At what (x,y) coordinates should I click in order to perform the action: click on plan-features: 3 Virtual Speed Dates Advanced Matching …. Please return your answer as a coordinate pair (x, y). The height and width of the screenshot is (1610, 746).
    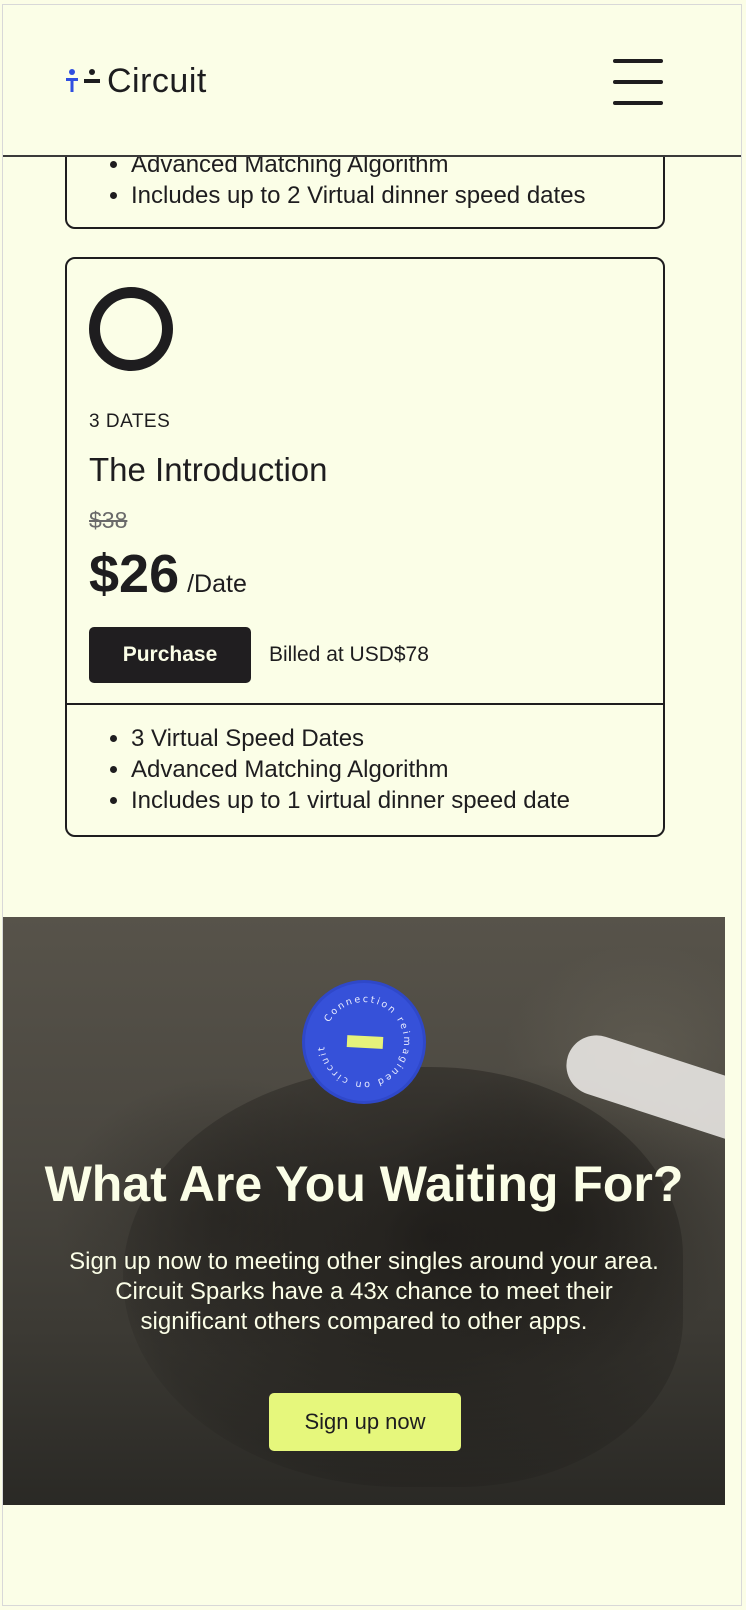
    Looking at the image, I should click on (350, 769).